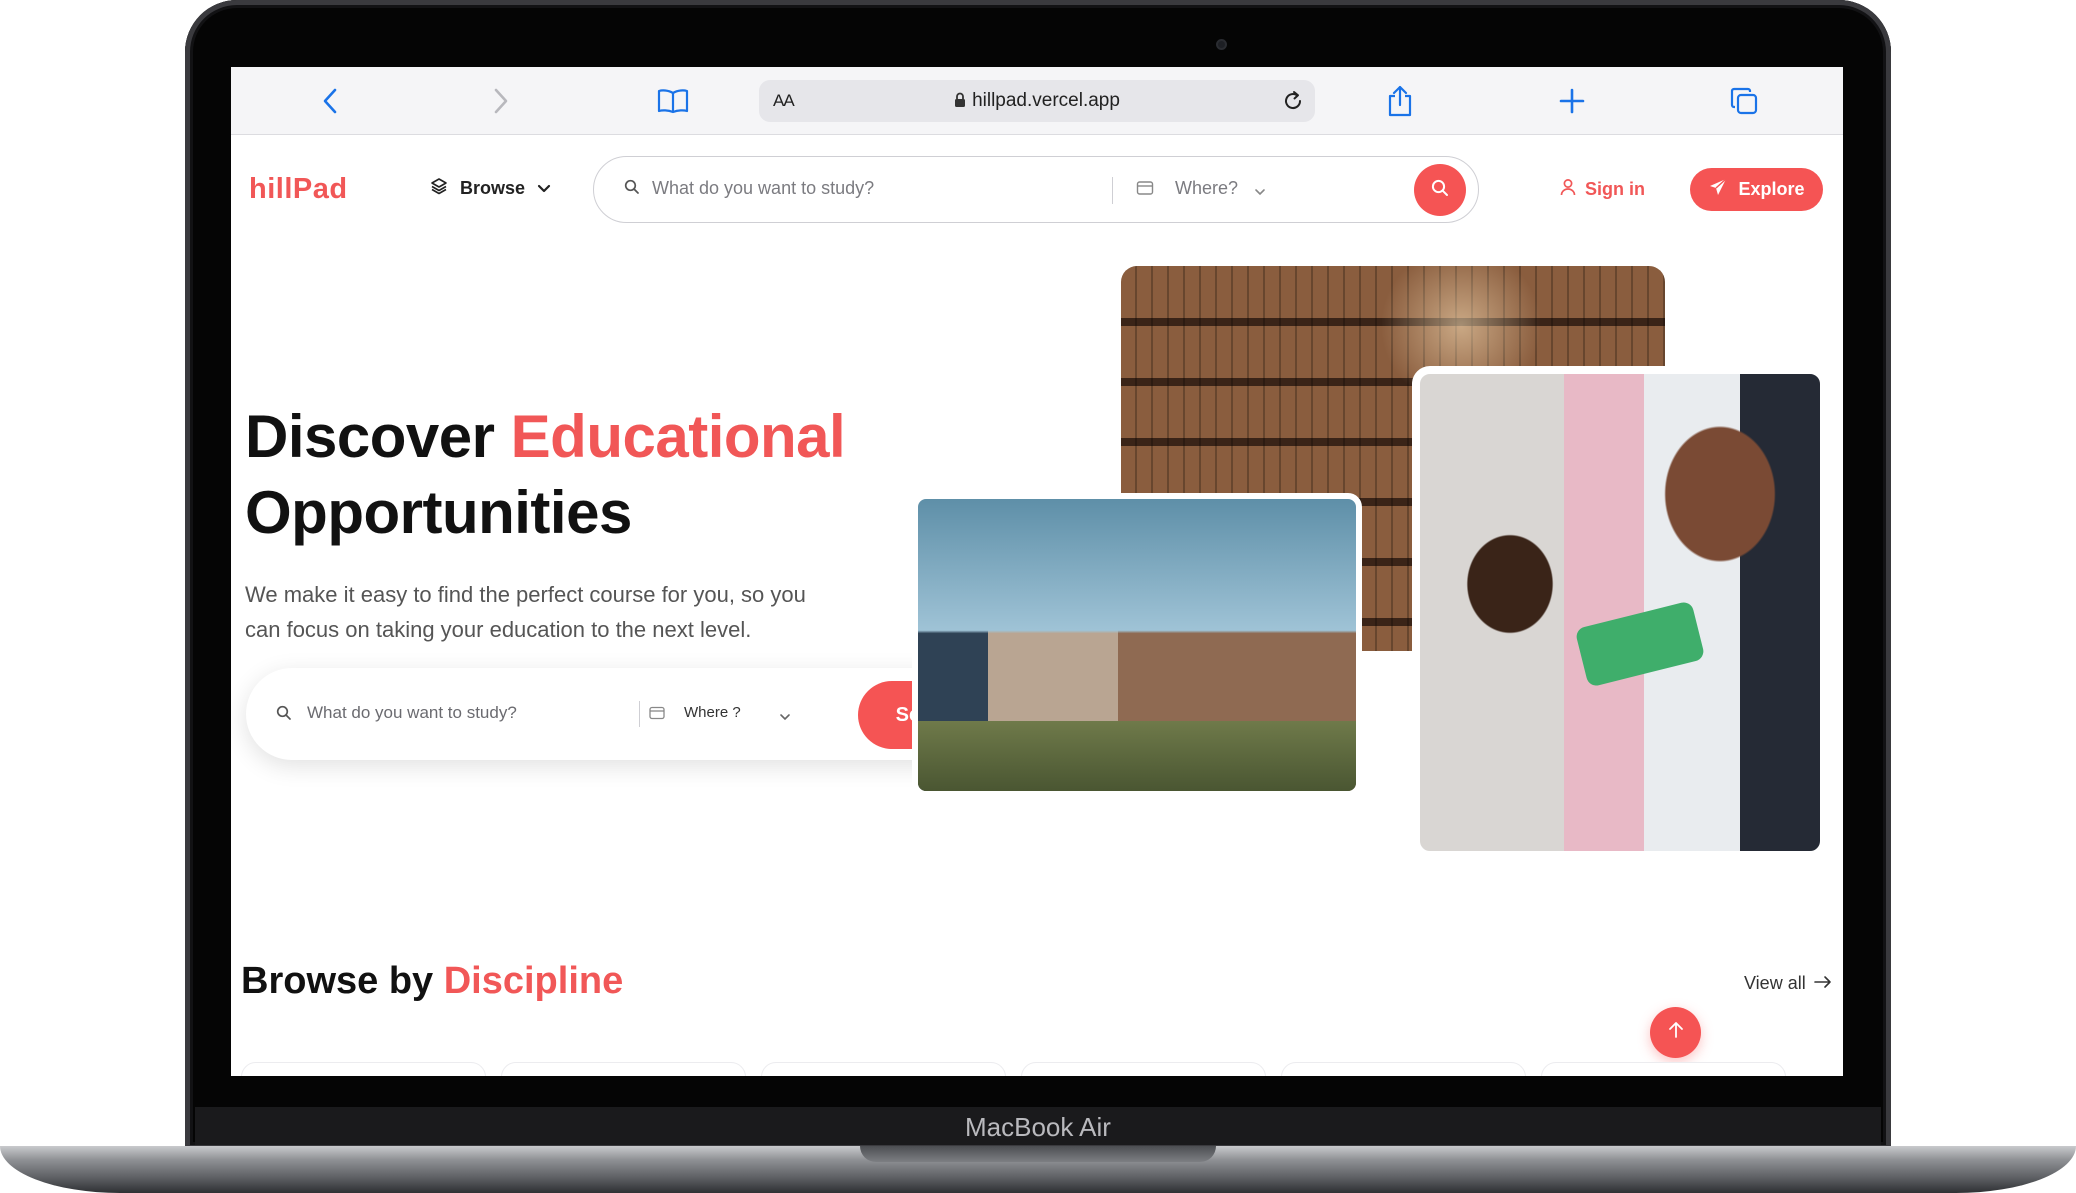 This screenshot has width=2076, height=1193. Describe the element at coordinates (501, 101) in the screenshot. I see `forward-icon` at that location.